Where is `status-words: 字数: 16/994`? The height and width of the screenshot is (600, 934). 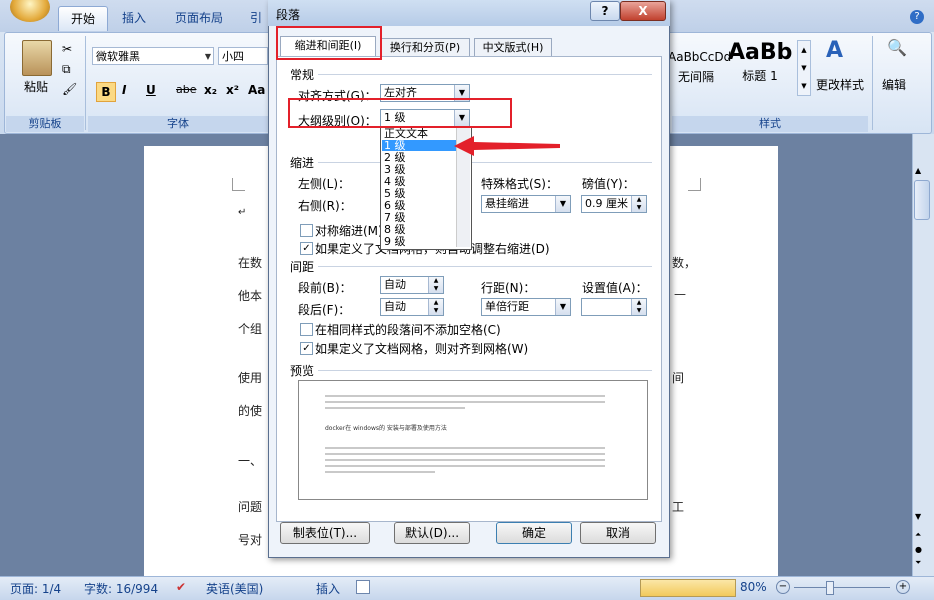
status-words: 字数: 16/994 is located at coordinates (121, 588).